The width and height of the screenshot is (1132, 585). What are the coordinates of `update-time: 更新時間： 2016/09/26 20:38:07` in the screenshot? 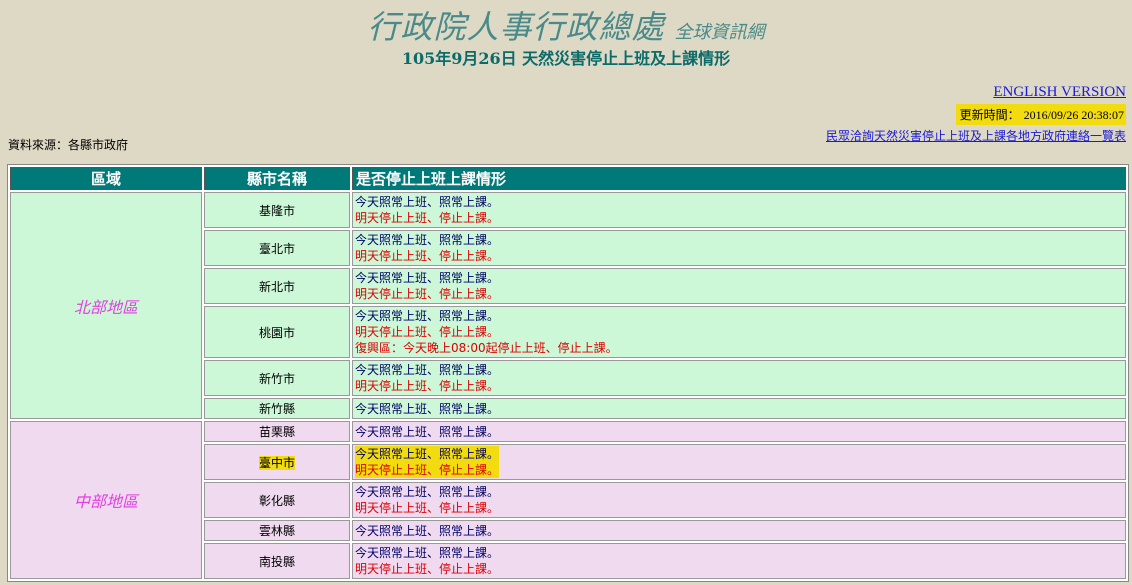 It's located at (1040, 114).